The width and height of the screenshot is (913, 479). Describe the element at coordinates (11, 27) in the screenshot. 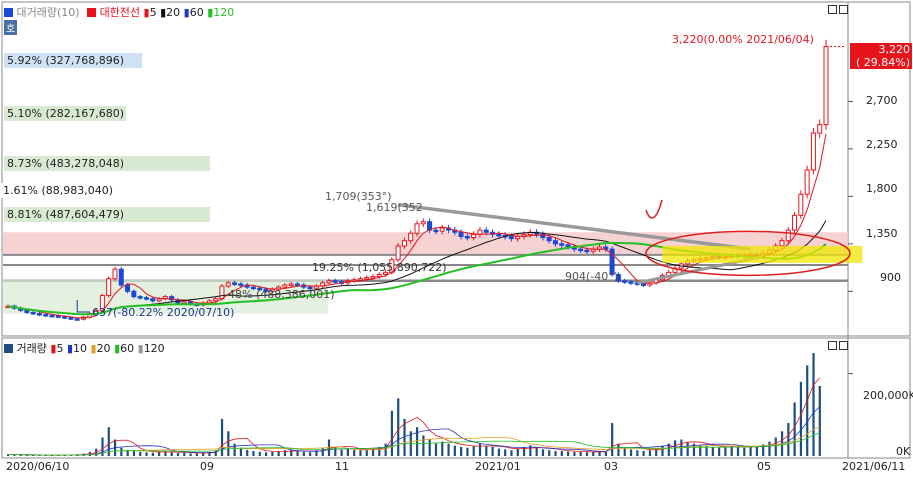

I see `corner-button: 호` at that location.